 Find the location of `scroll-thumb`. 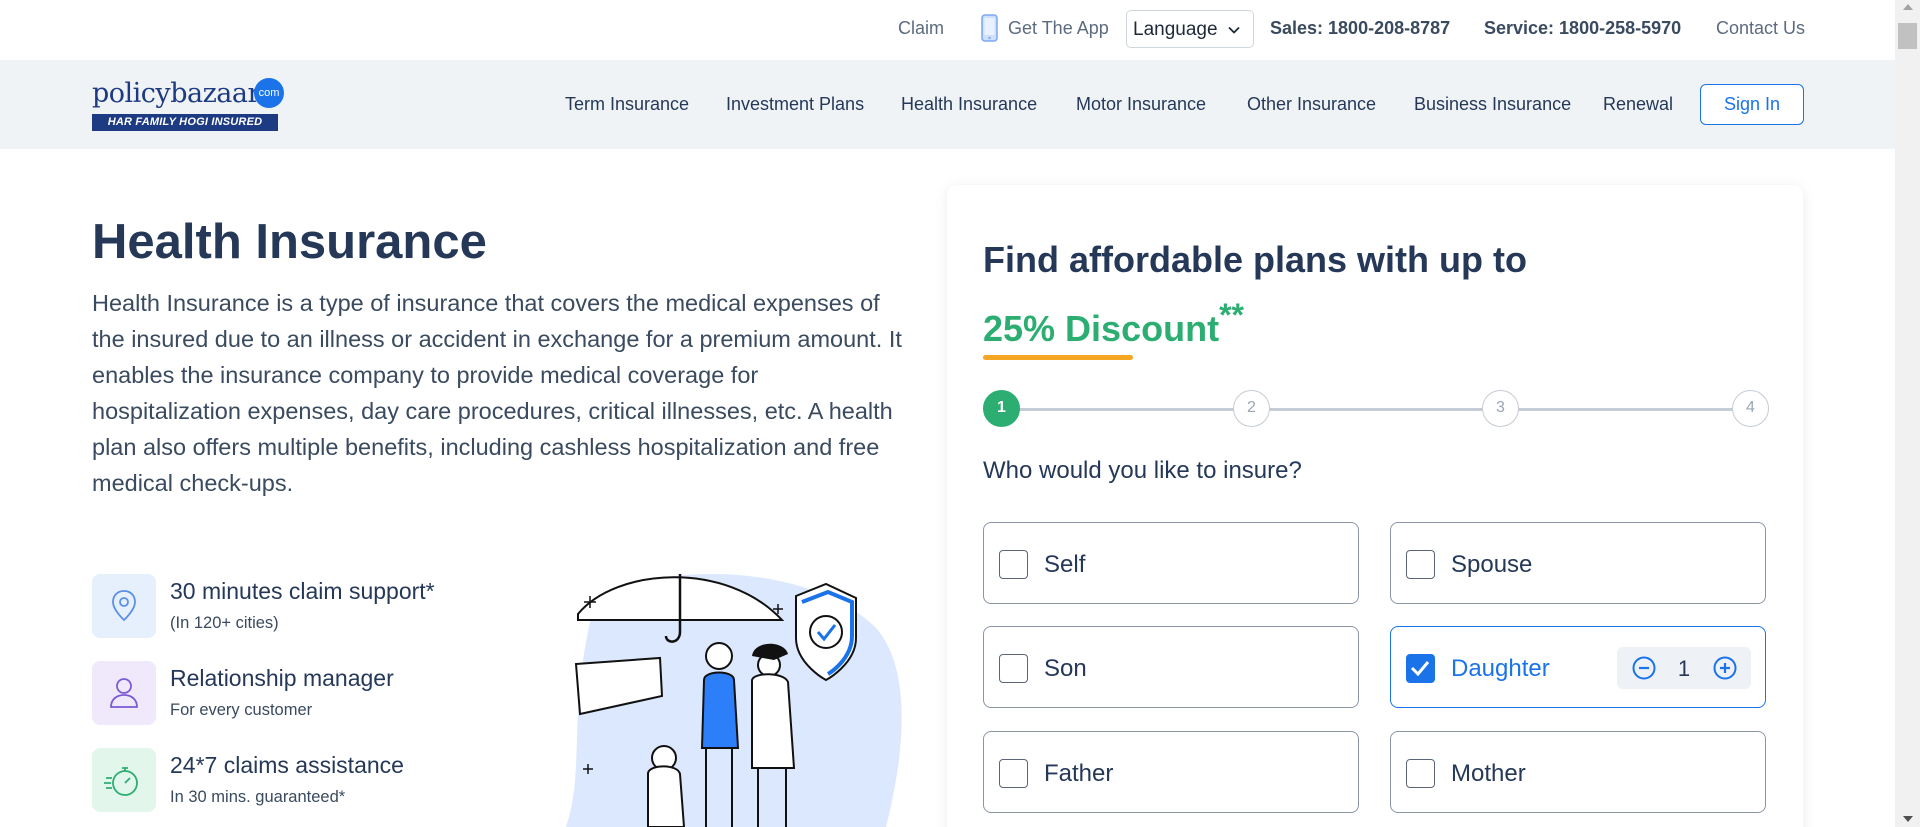

scroll-thumb is located at coordinates (1907, 36).